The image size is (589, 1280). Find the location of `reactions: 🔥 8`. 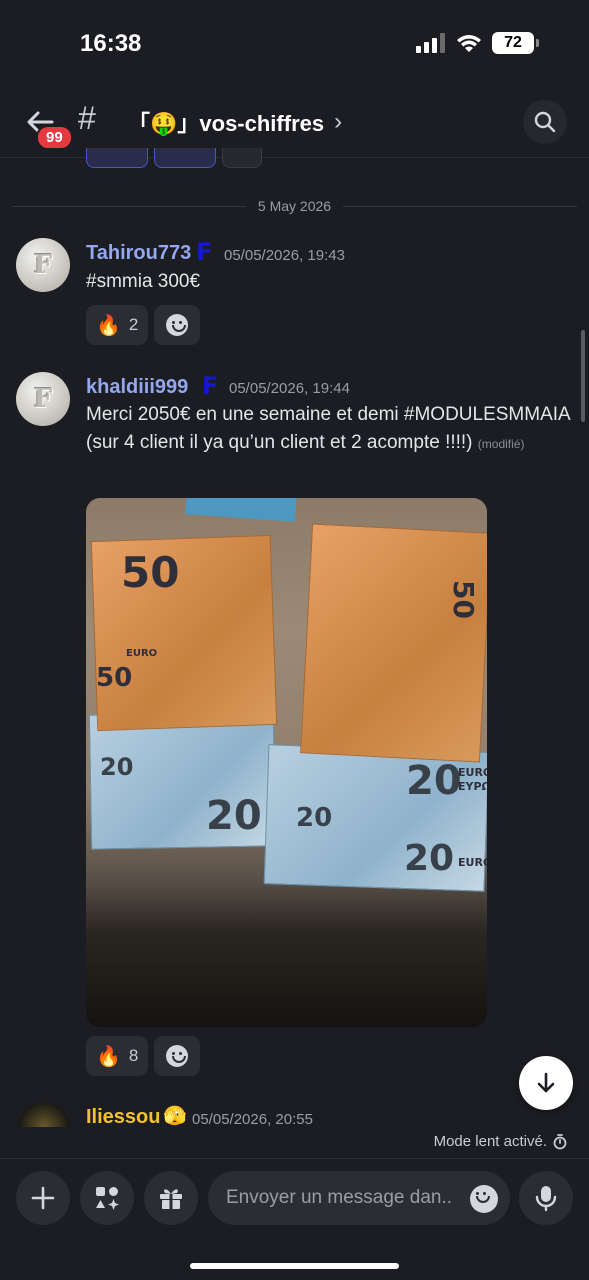

reactions: 🔥 8 is located at coordinates (143, 1056).